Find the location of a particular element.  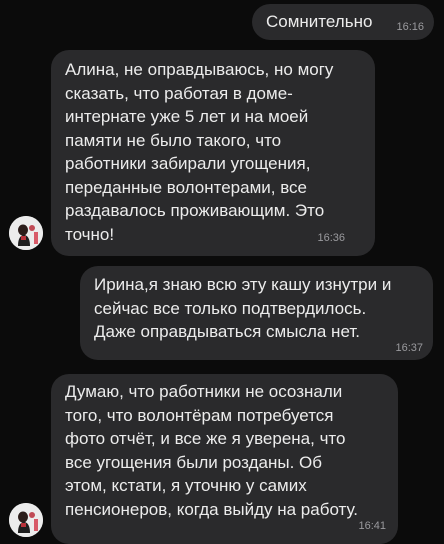

avatar-photo is located at coordinates (26, 233).